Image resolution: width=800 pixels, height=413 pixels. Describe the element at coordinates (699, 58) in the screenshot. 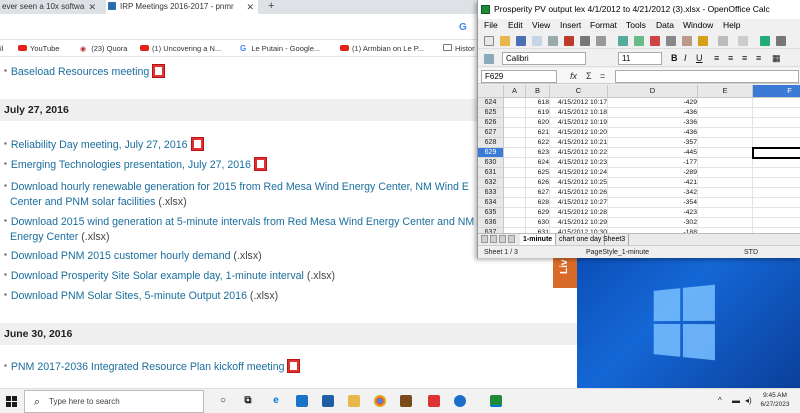

I see `underline-button: U` at that location.